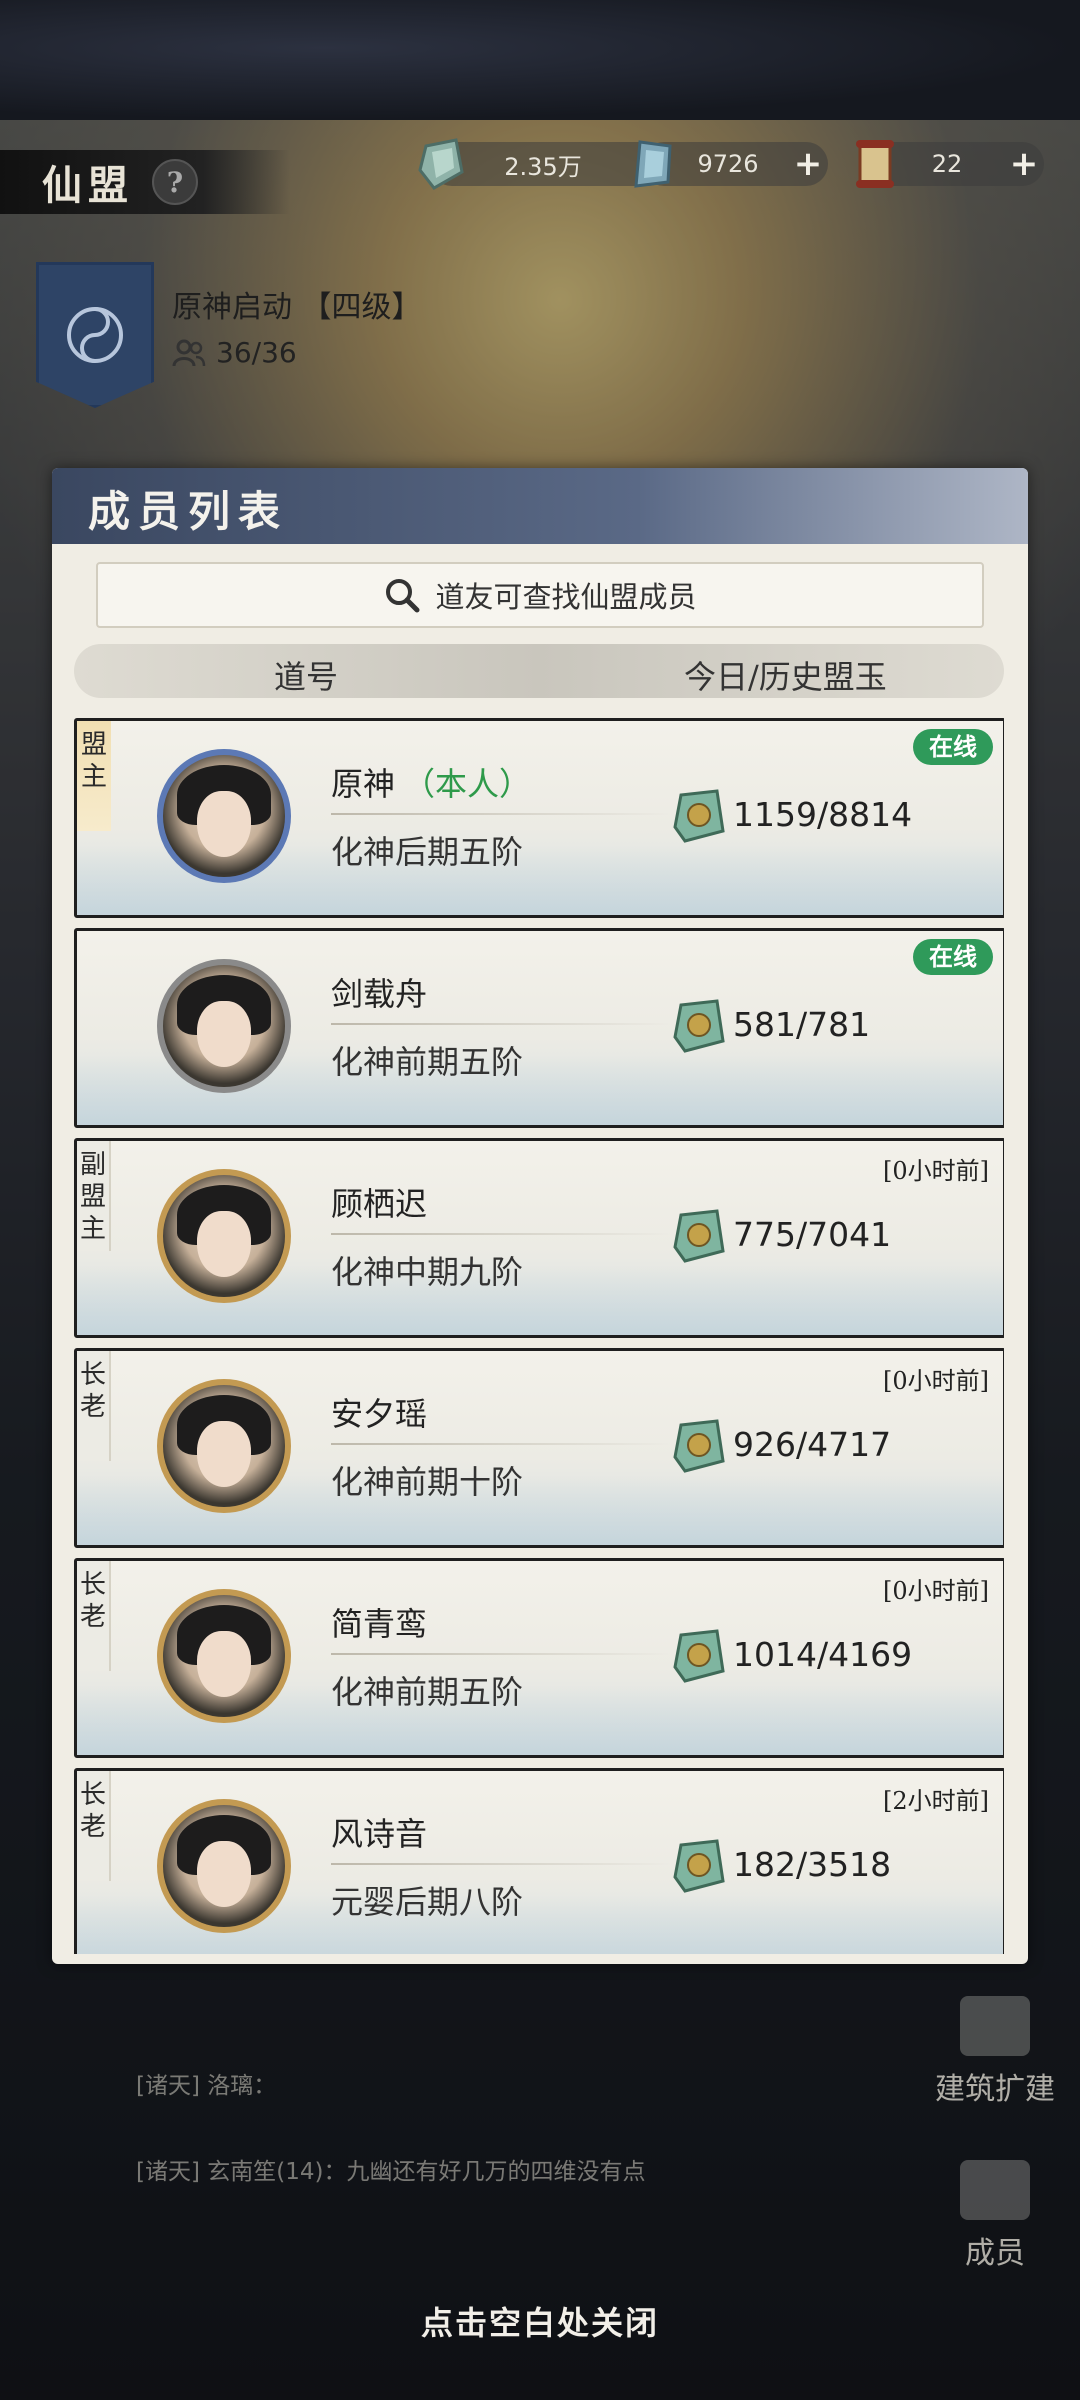  Describe the element at coordinates (995, 2089) in the screenshot. I see `build-expand-label: 建筑扩建` at that location.